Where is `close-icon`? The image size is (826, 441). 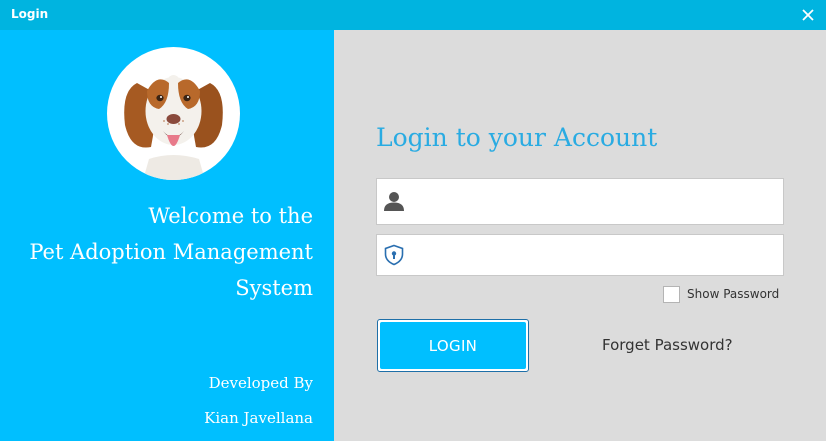
close-icon is located at coordinates (808, 15).